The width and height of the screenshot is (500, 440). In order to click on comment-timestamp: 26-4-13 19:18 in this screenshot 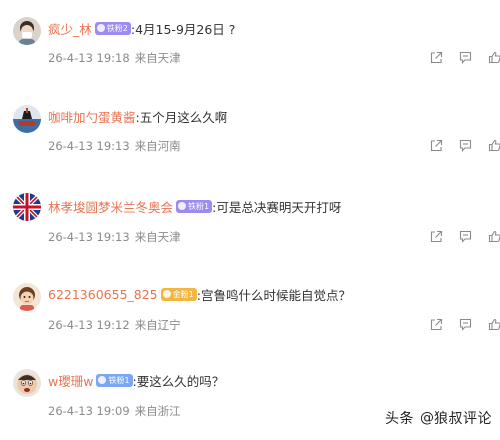, I will do `click(89, 58)`.